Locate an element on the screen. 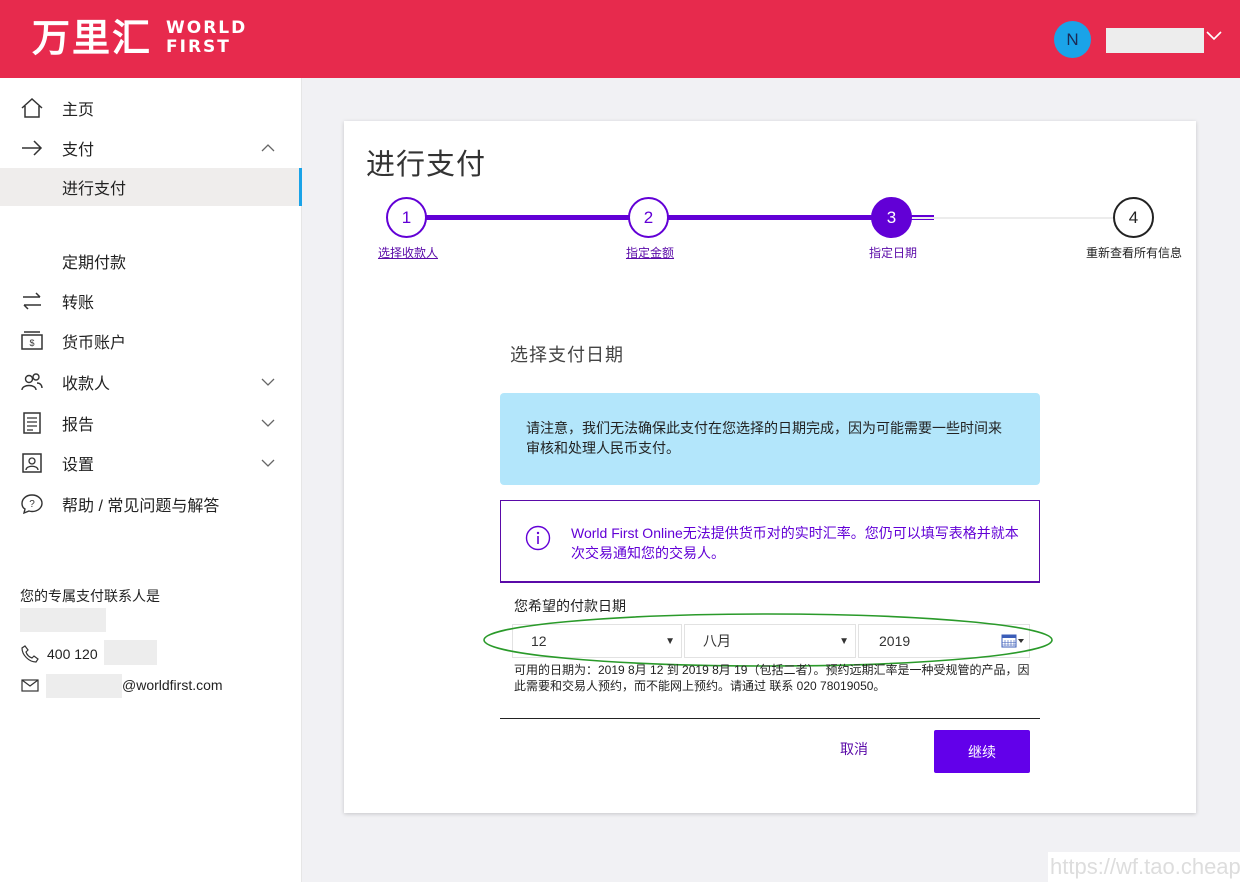  watermark-text: https://wf.tao.cheap is located at coordinates (1144, 867).